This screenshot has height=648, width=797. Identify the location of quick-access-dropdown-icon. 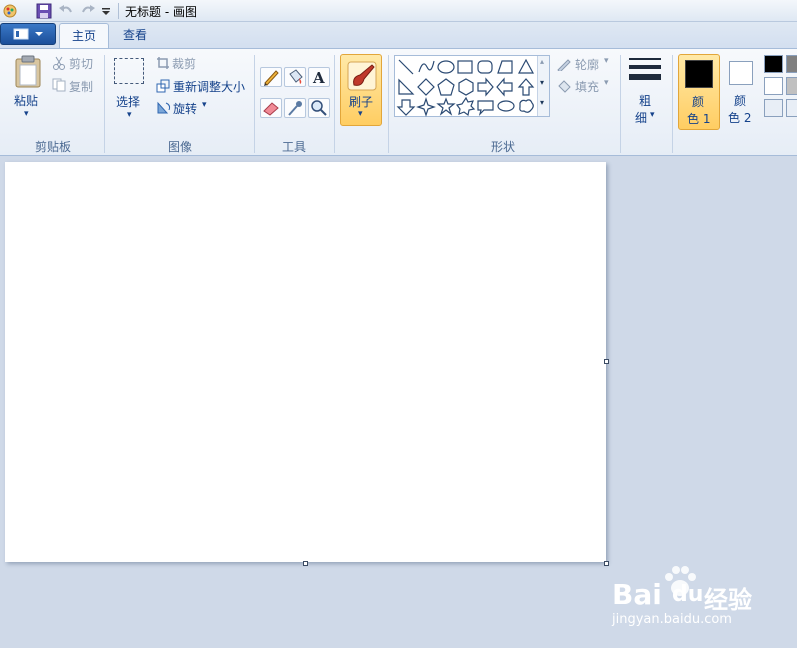
(108, 11).